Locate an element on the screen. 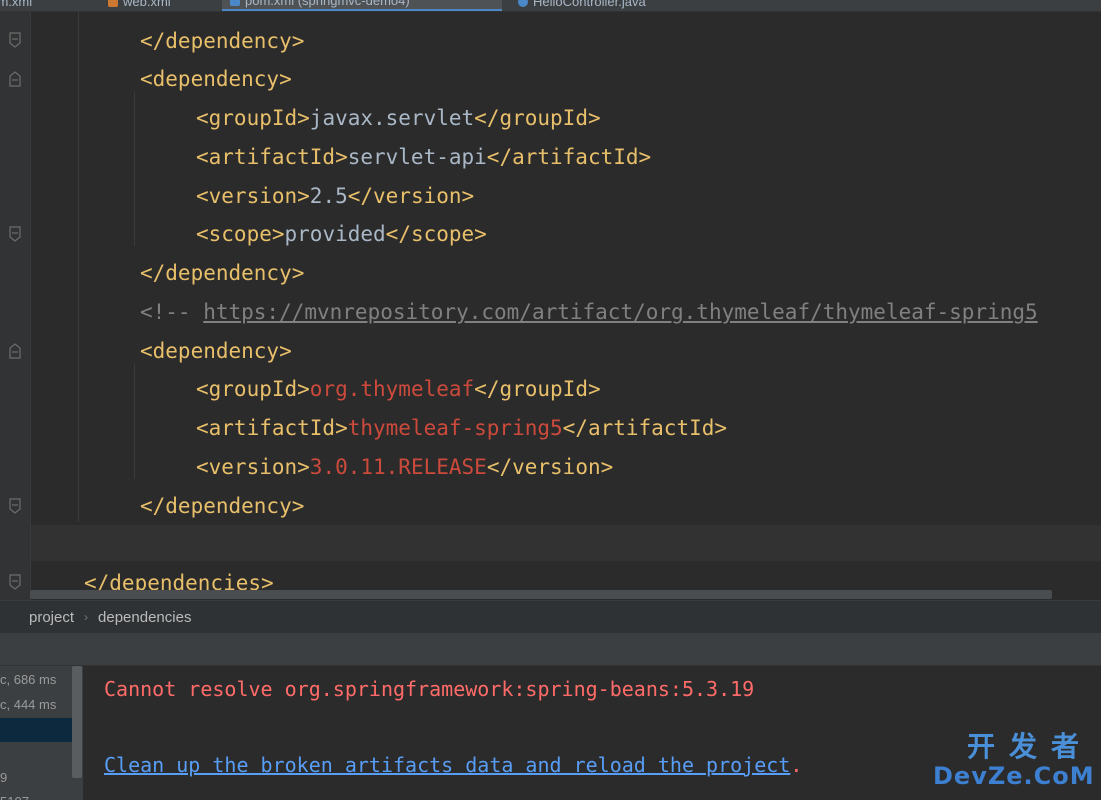 The height and width of the screenshot is (800, 1101). code-line-4: <artifactId>servlet-api</artifactId> is located at coordinates (423, 157).